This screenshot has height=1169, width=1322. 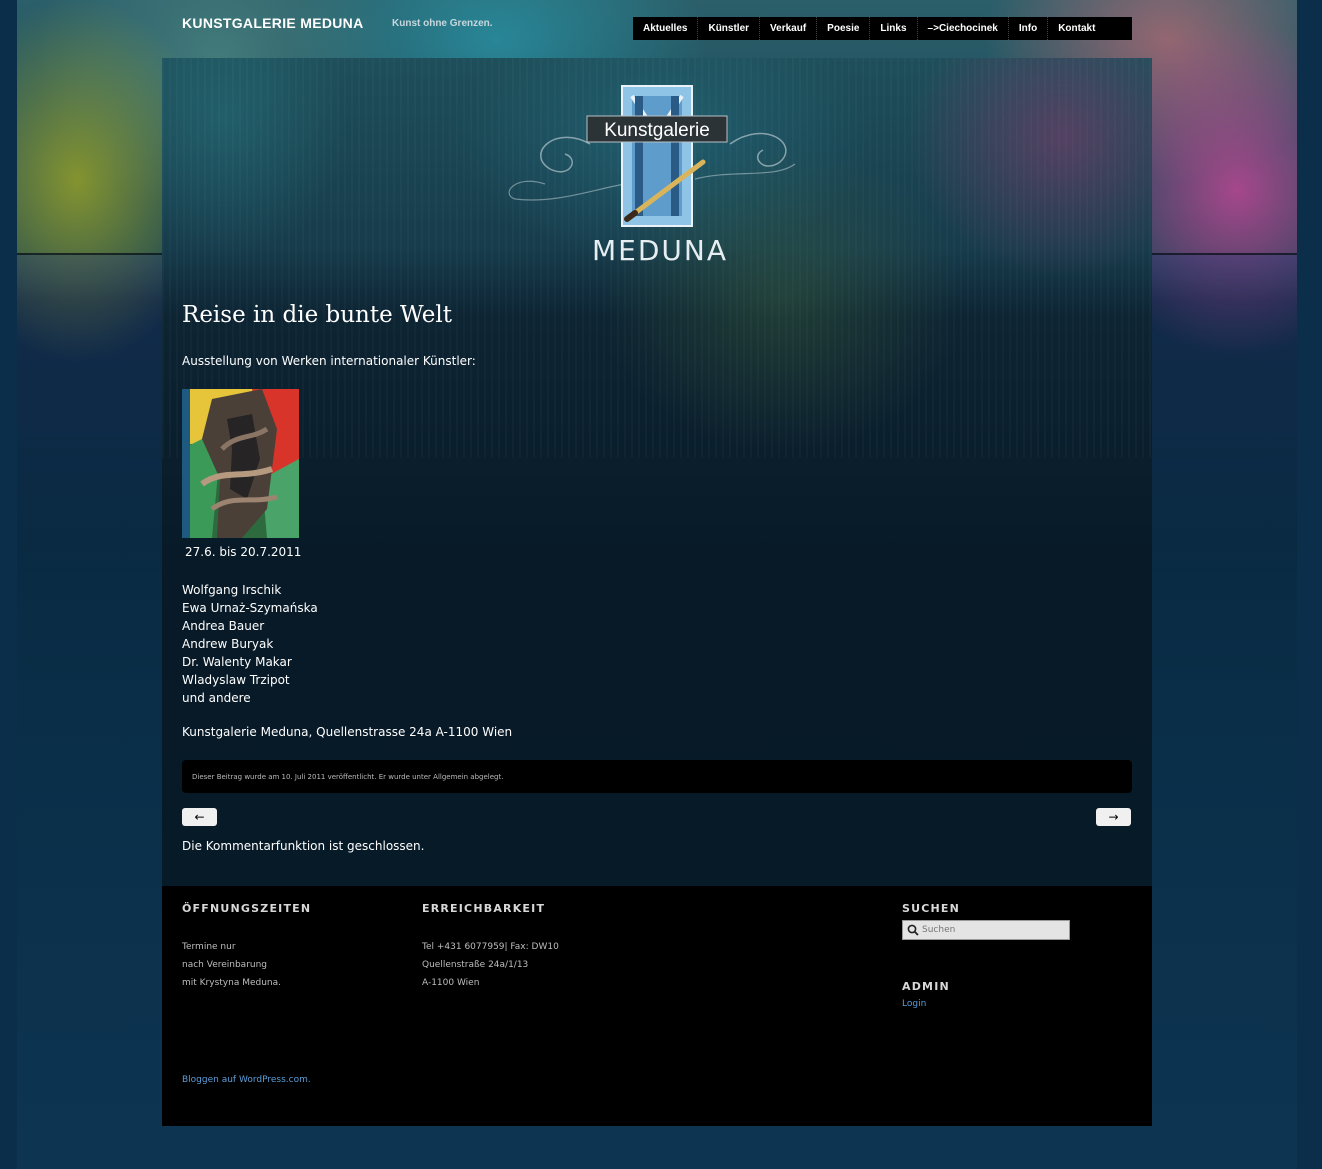 I want to click on artwork-image, so click(x=240, y=463).